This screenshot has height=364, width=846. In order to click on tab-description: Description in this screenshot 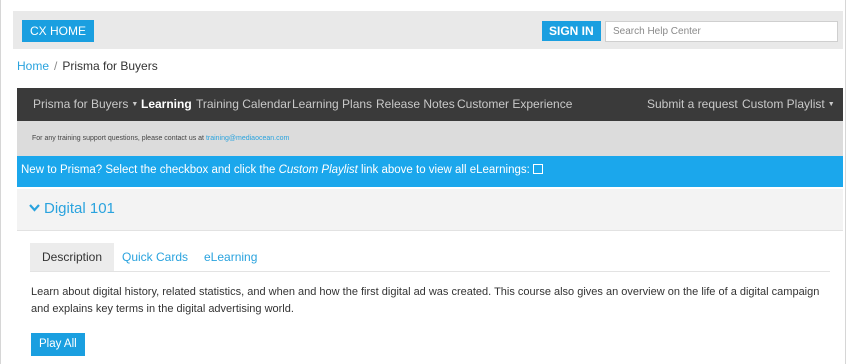, I will do `click(72, 257)`.